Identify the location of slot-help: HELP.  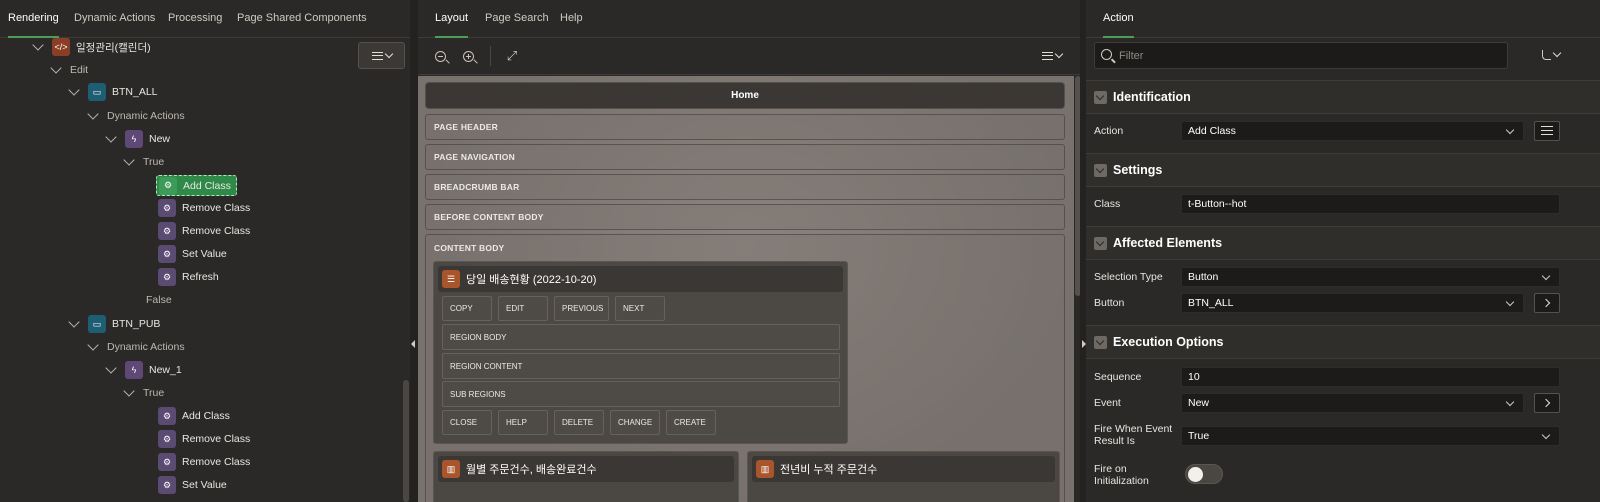
(523, 422).